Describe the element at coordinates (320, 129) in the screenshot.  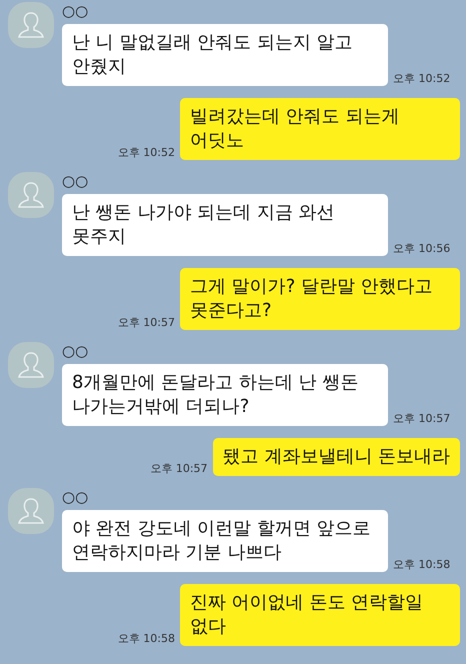
I see `message-bubble: 빌려갔는데 안줘도 되는게 어딧노` at that location.